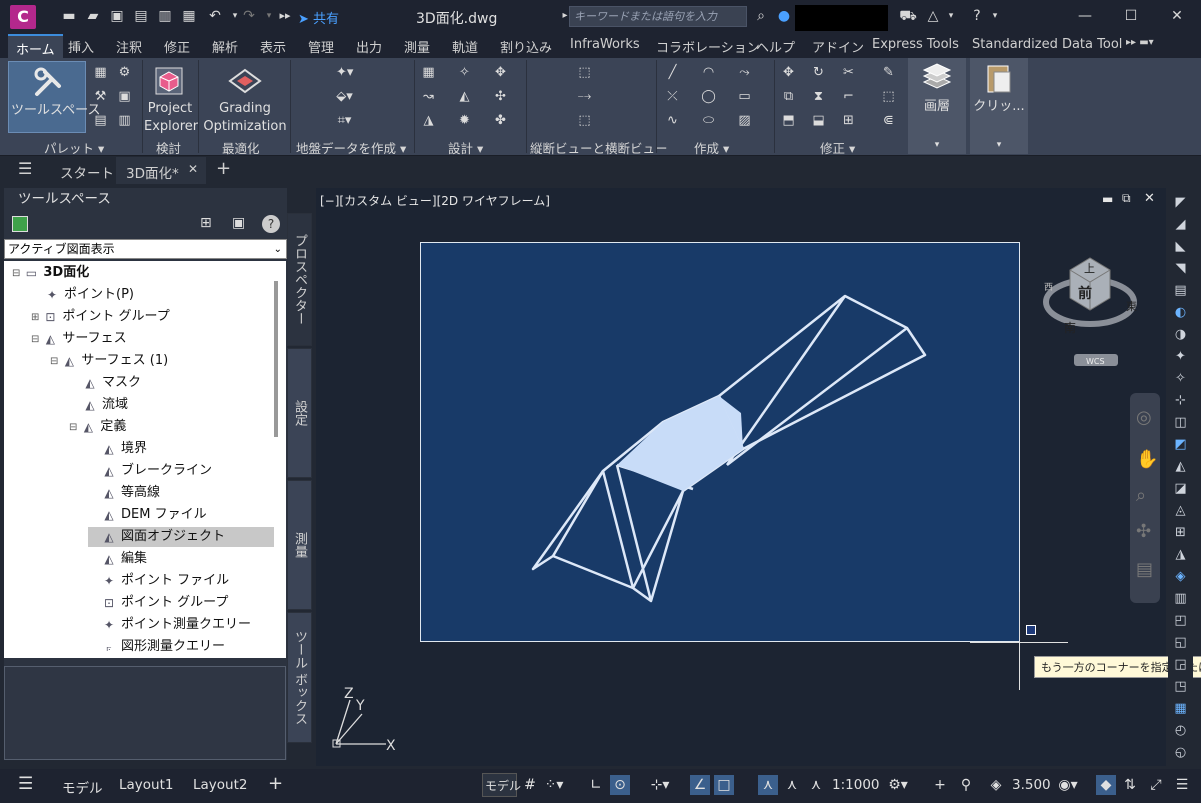  Describe the element at coordinates (23, 17) in the screenshot. I see `app-icon: C` at that location.